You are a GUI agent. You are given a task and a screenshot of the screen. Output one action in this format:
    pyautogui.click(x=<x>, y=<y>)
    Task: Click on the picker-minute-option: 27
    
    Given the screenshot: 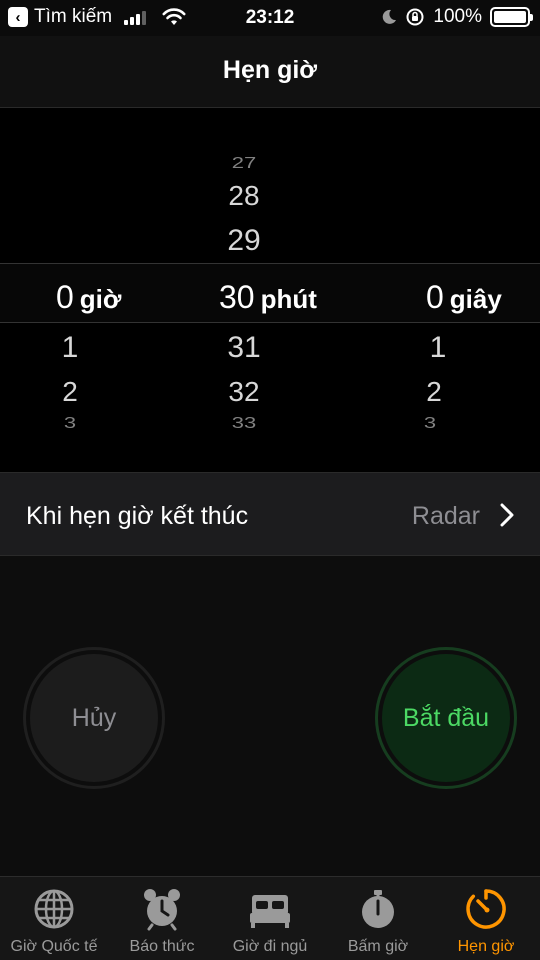 What is the action you would take?
    pyautogui.click(x=244, y=163)
    